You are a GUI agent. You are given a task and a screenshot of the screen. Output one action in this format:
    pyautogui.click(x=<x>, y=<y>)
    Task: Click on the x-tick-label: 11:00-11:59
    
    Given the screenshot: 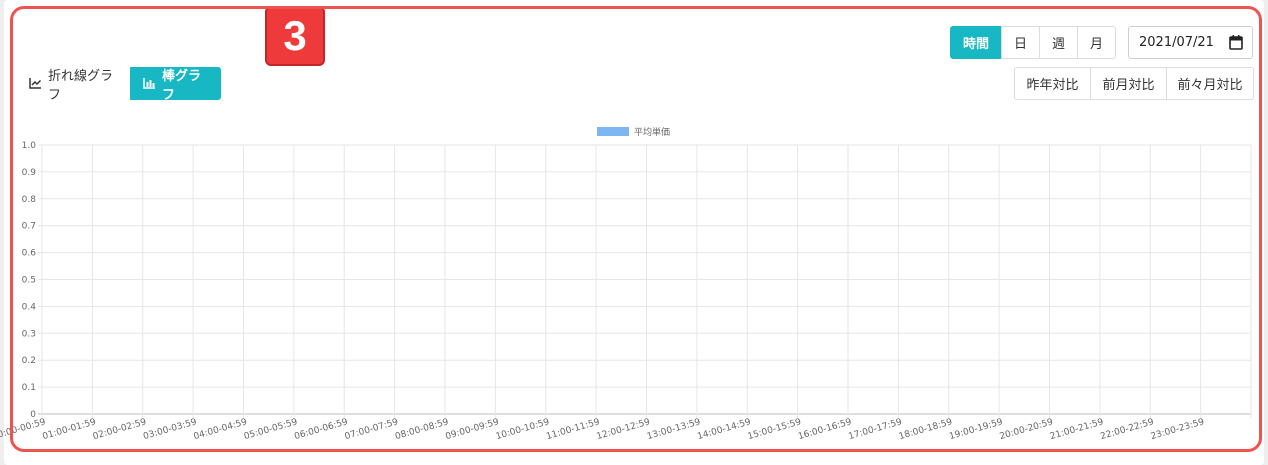 What is the action you would take?
    pyautogui.click(x=573, y=429)
    